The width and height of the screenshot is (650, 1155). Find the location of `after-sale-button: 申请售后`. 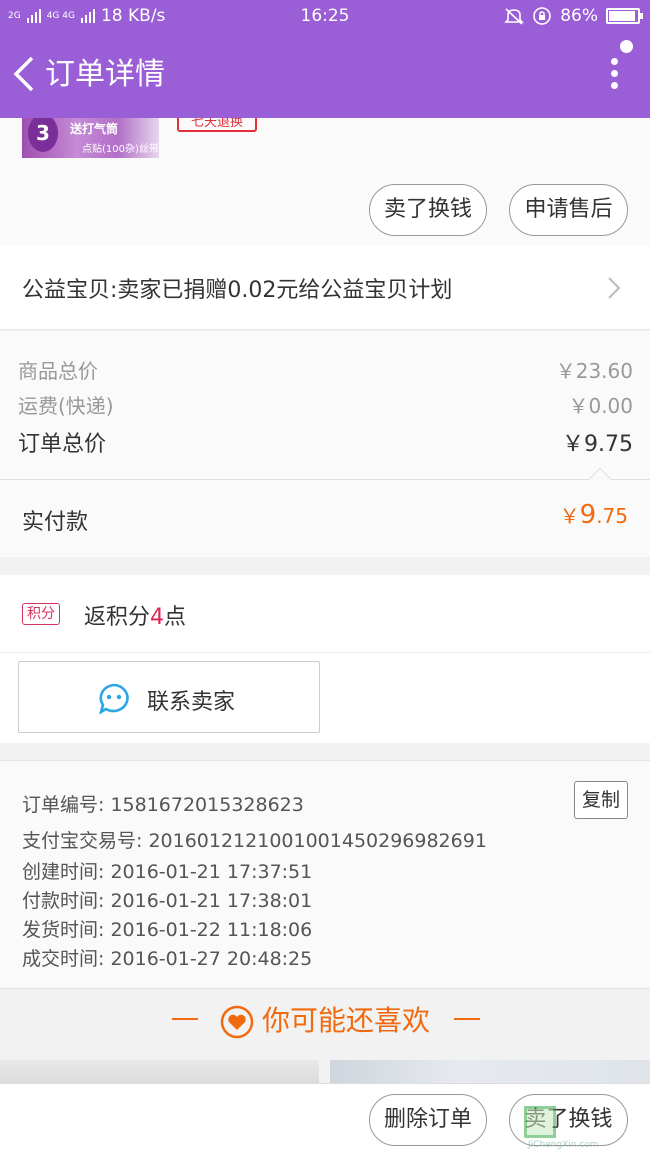

after-sale-button: 申请售后 is located at coordinates (568, 210).